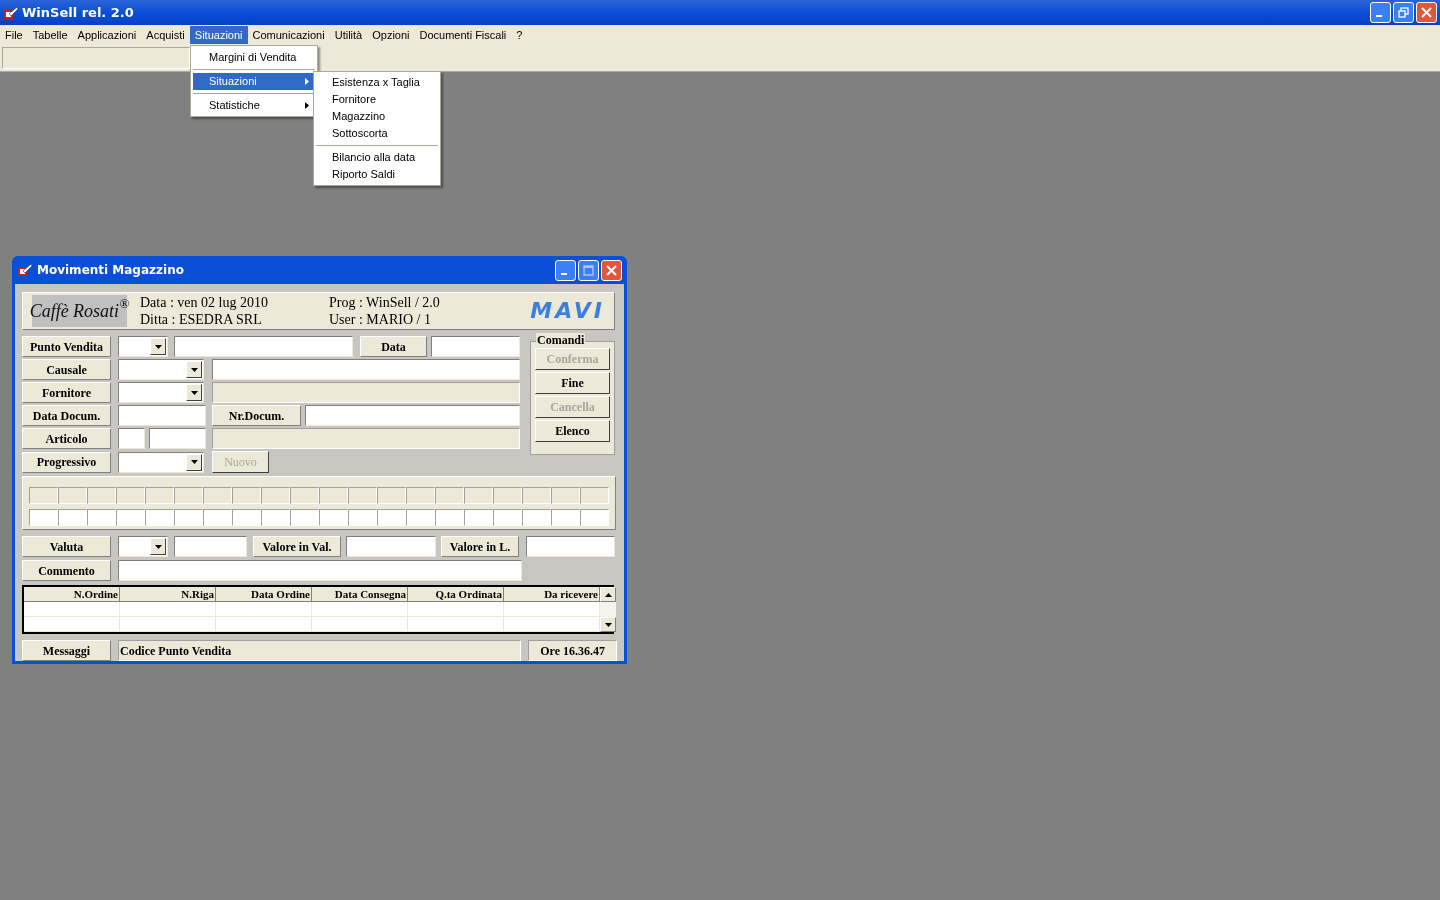 The height and width of the screenshot is (900, 1440). Describe the element at coordinates (14, 35) in the screenshot. I see `menu-item: File` at that location.